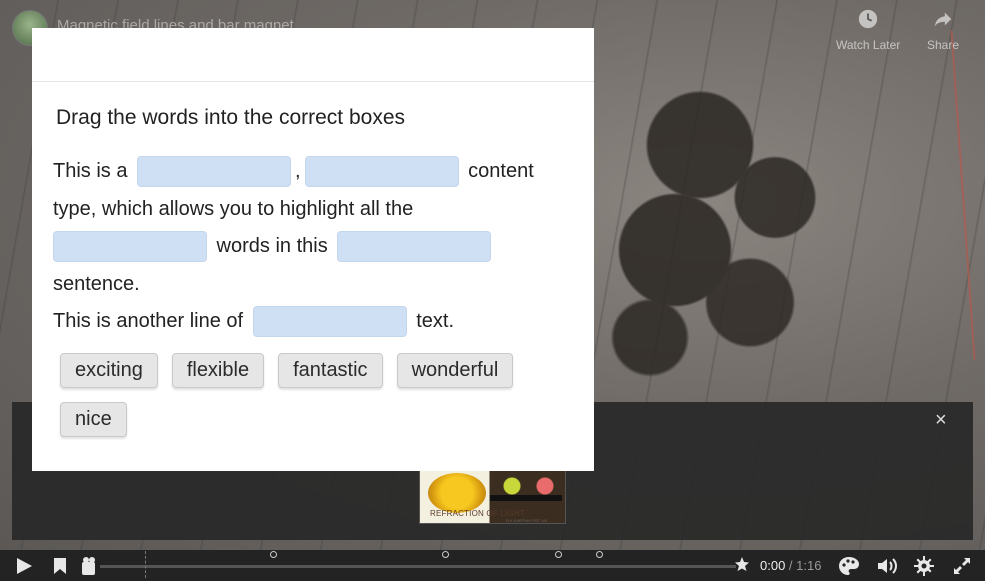  I want to click on sentence-text: words in this, so click(272, 246).